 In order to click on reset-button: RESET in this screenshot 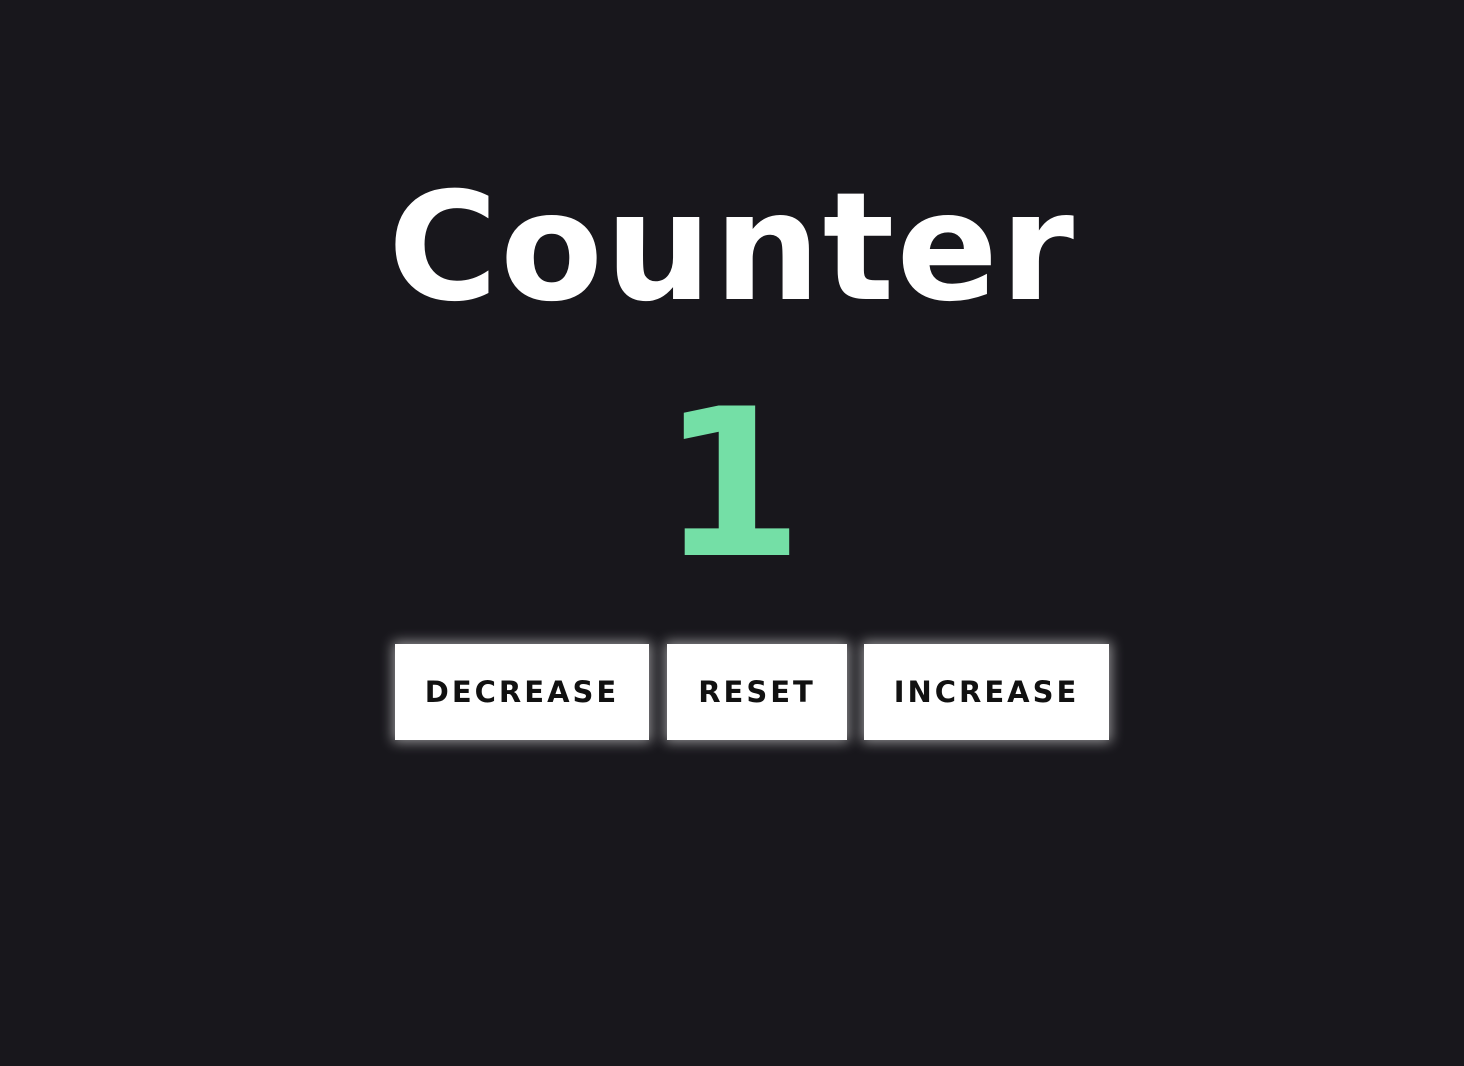, I will do `click(757, 692)`.